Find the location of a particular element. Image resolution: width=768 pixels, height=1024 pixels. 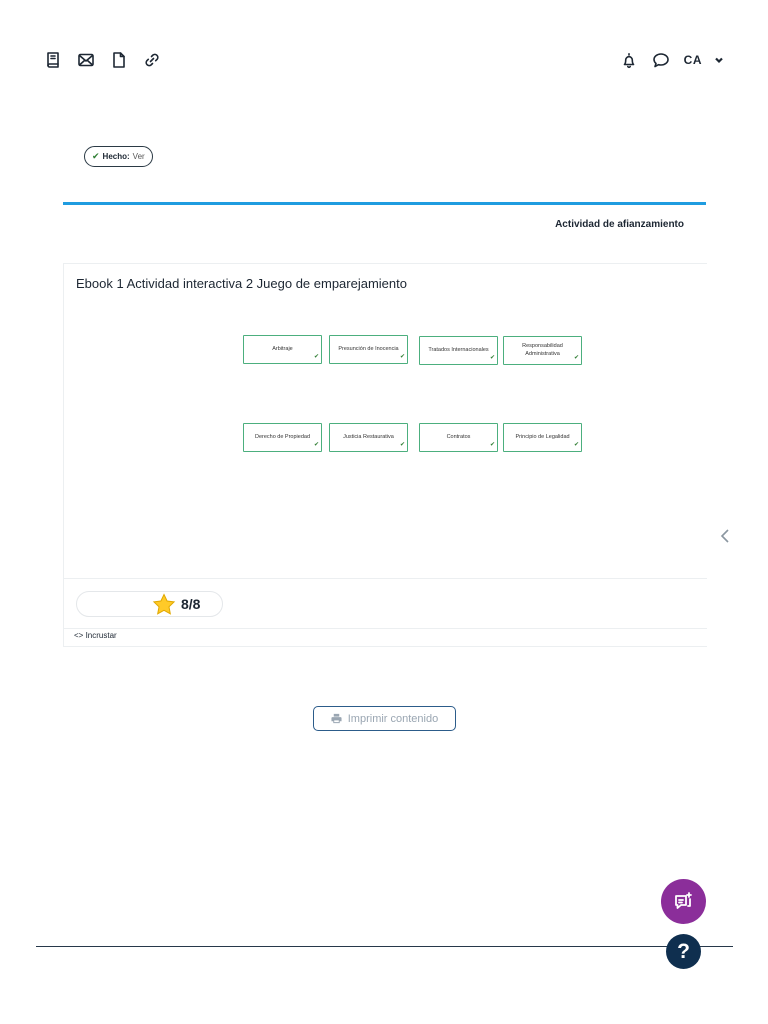

match-card: Contratos ✔ is located at coordinates (458, 437).